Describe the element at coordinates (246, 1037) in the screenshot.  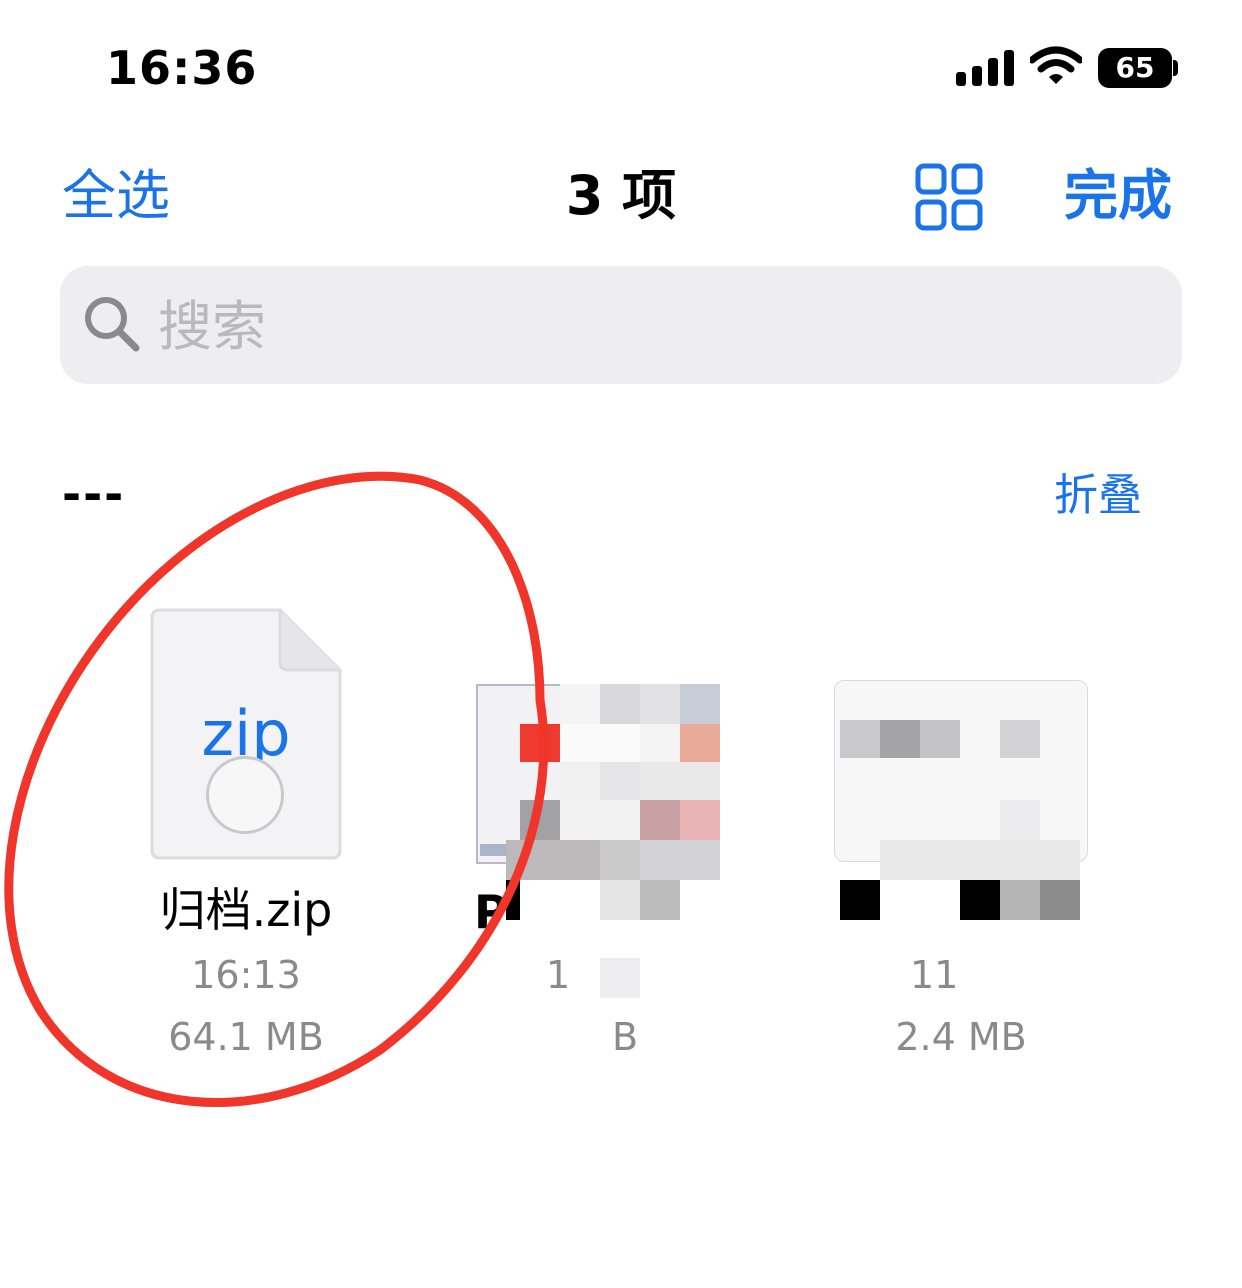
I see `file-size: 64.1 MB` at that location.